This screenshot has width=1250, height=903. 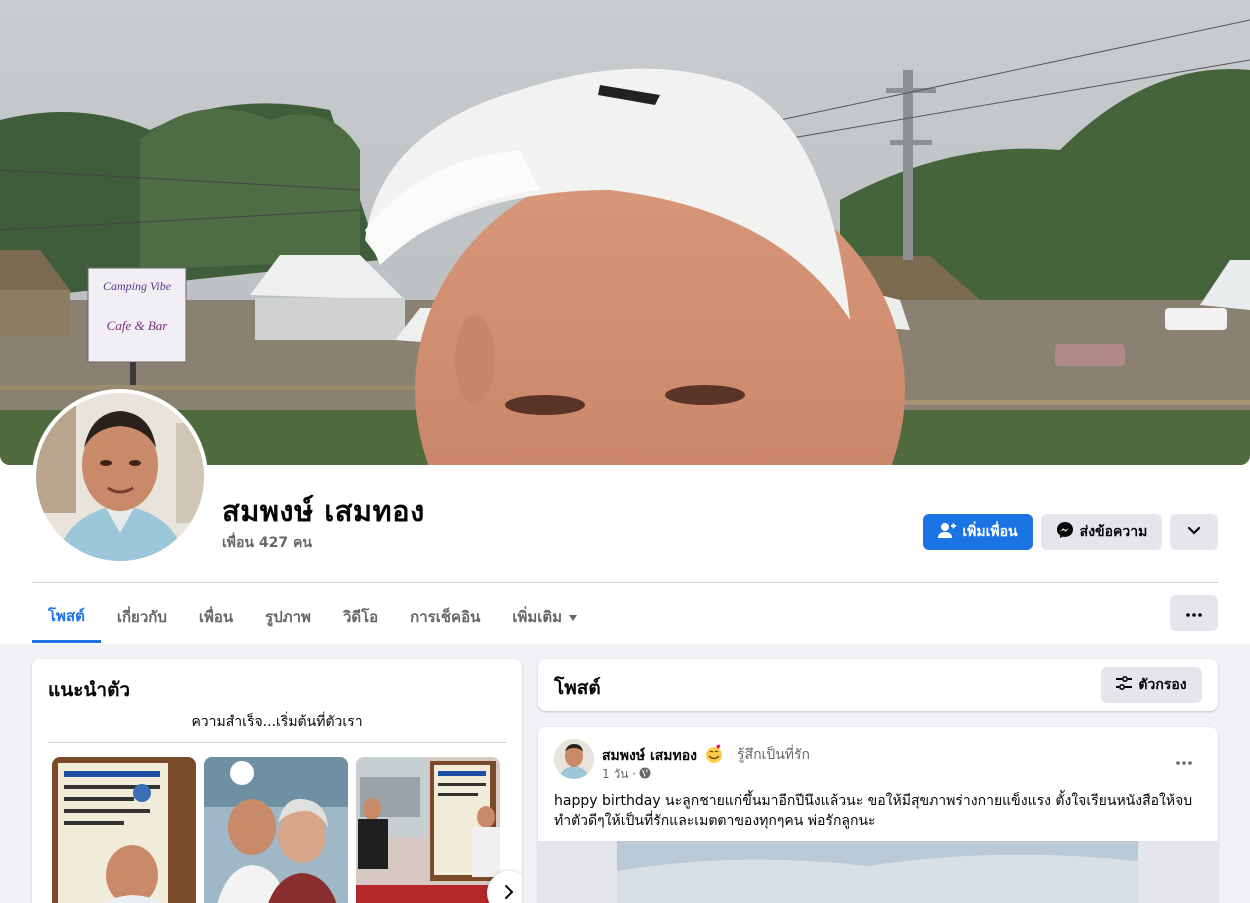 I want to click on add-friend-button: เพิ่มเพื่อน, so click(x=978, y=532).